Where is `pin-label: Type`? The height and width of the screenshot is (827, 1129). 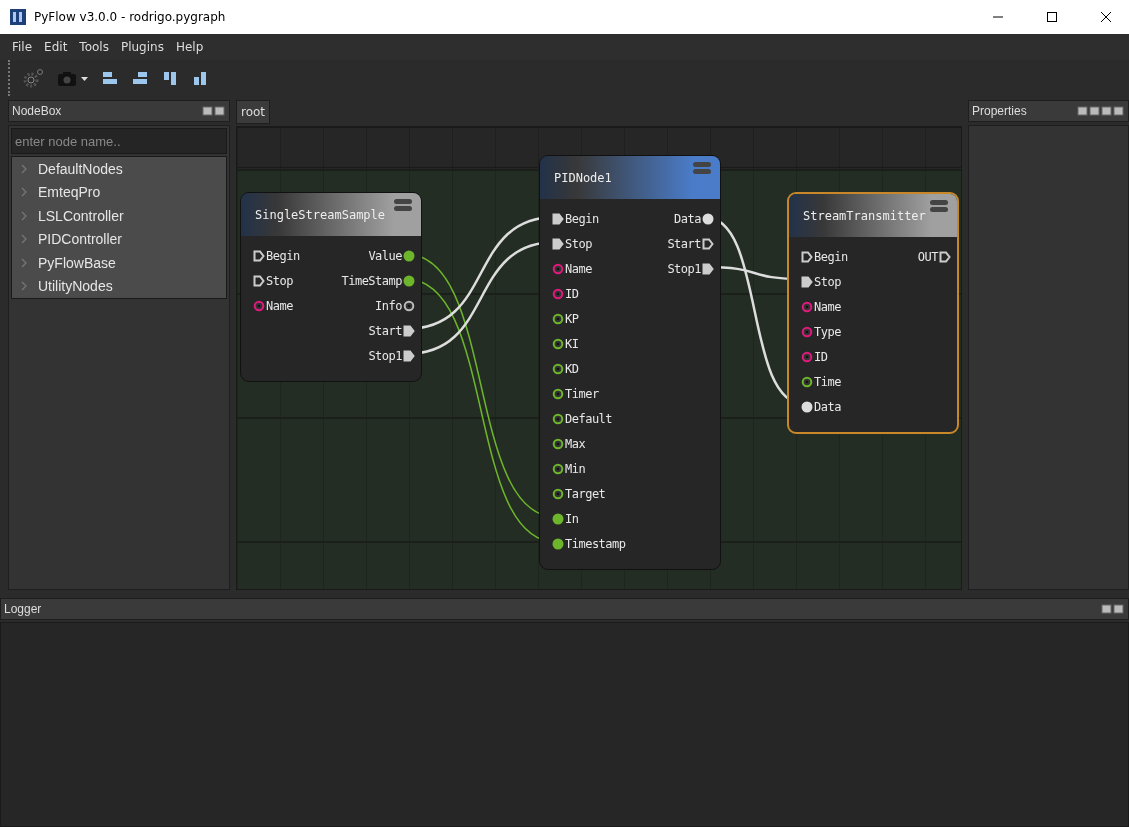 pin-label: Type is located at coordinates (827, 331).